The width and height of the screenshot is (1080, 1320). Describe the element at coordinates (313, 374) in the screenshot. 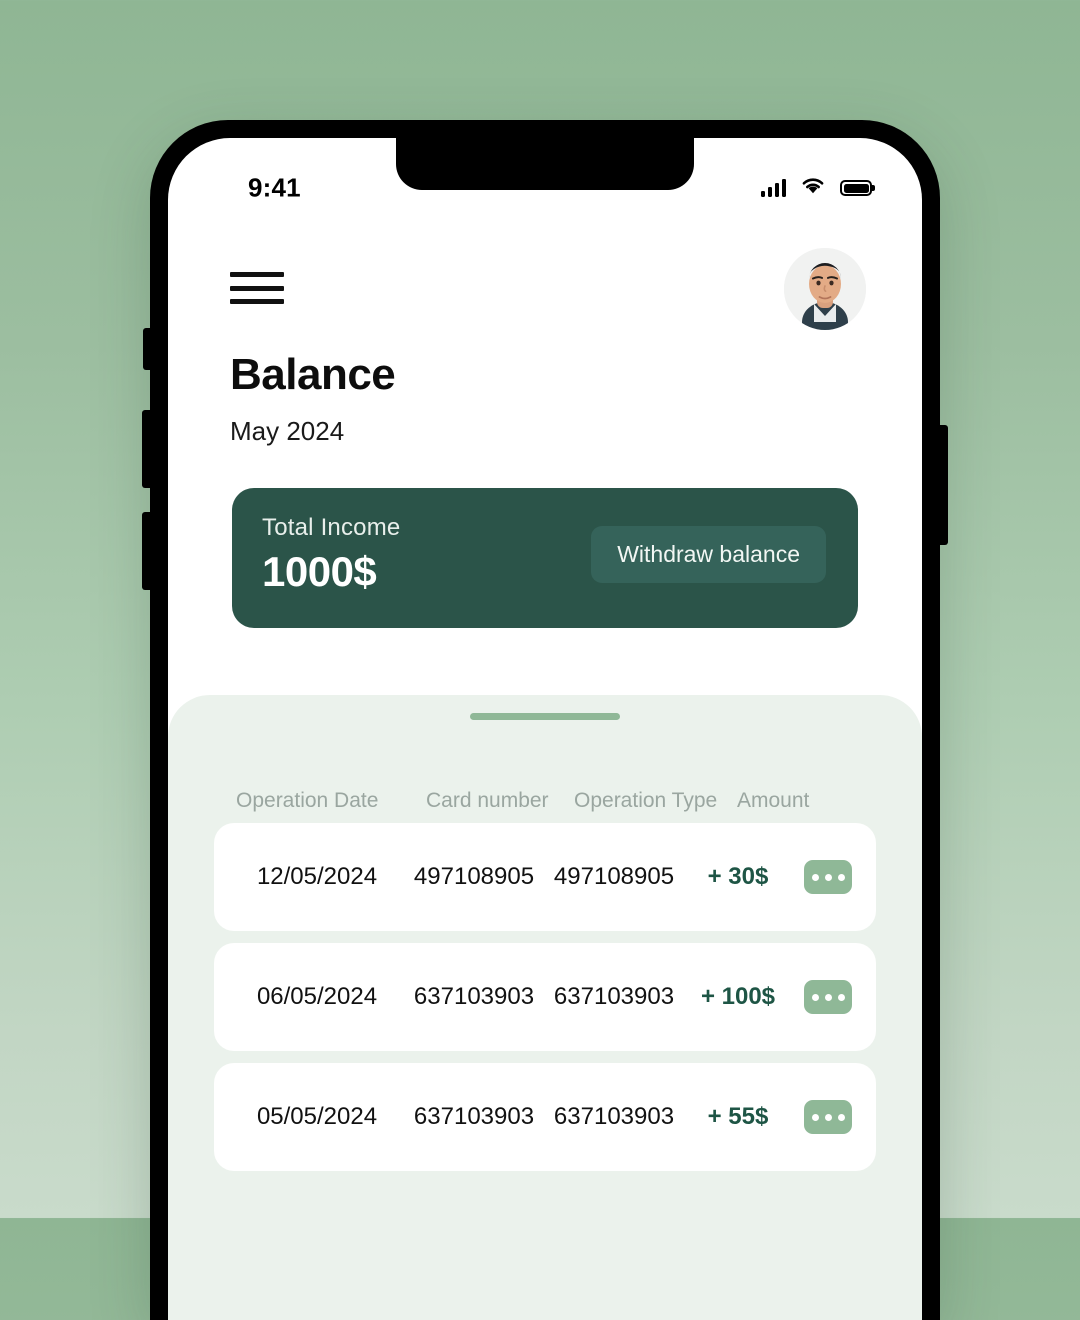

I see `page-title: Balance` at that location.